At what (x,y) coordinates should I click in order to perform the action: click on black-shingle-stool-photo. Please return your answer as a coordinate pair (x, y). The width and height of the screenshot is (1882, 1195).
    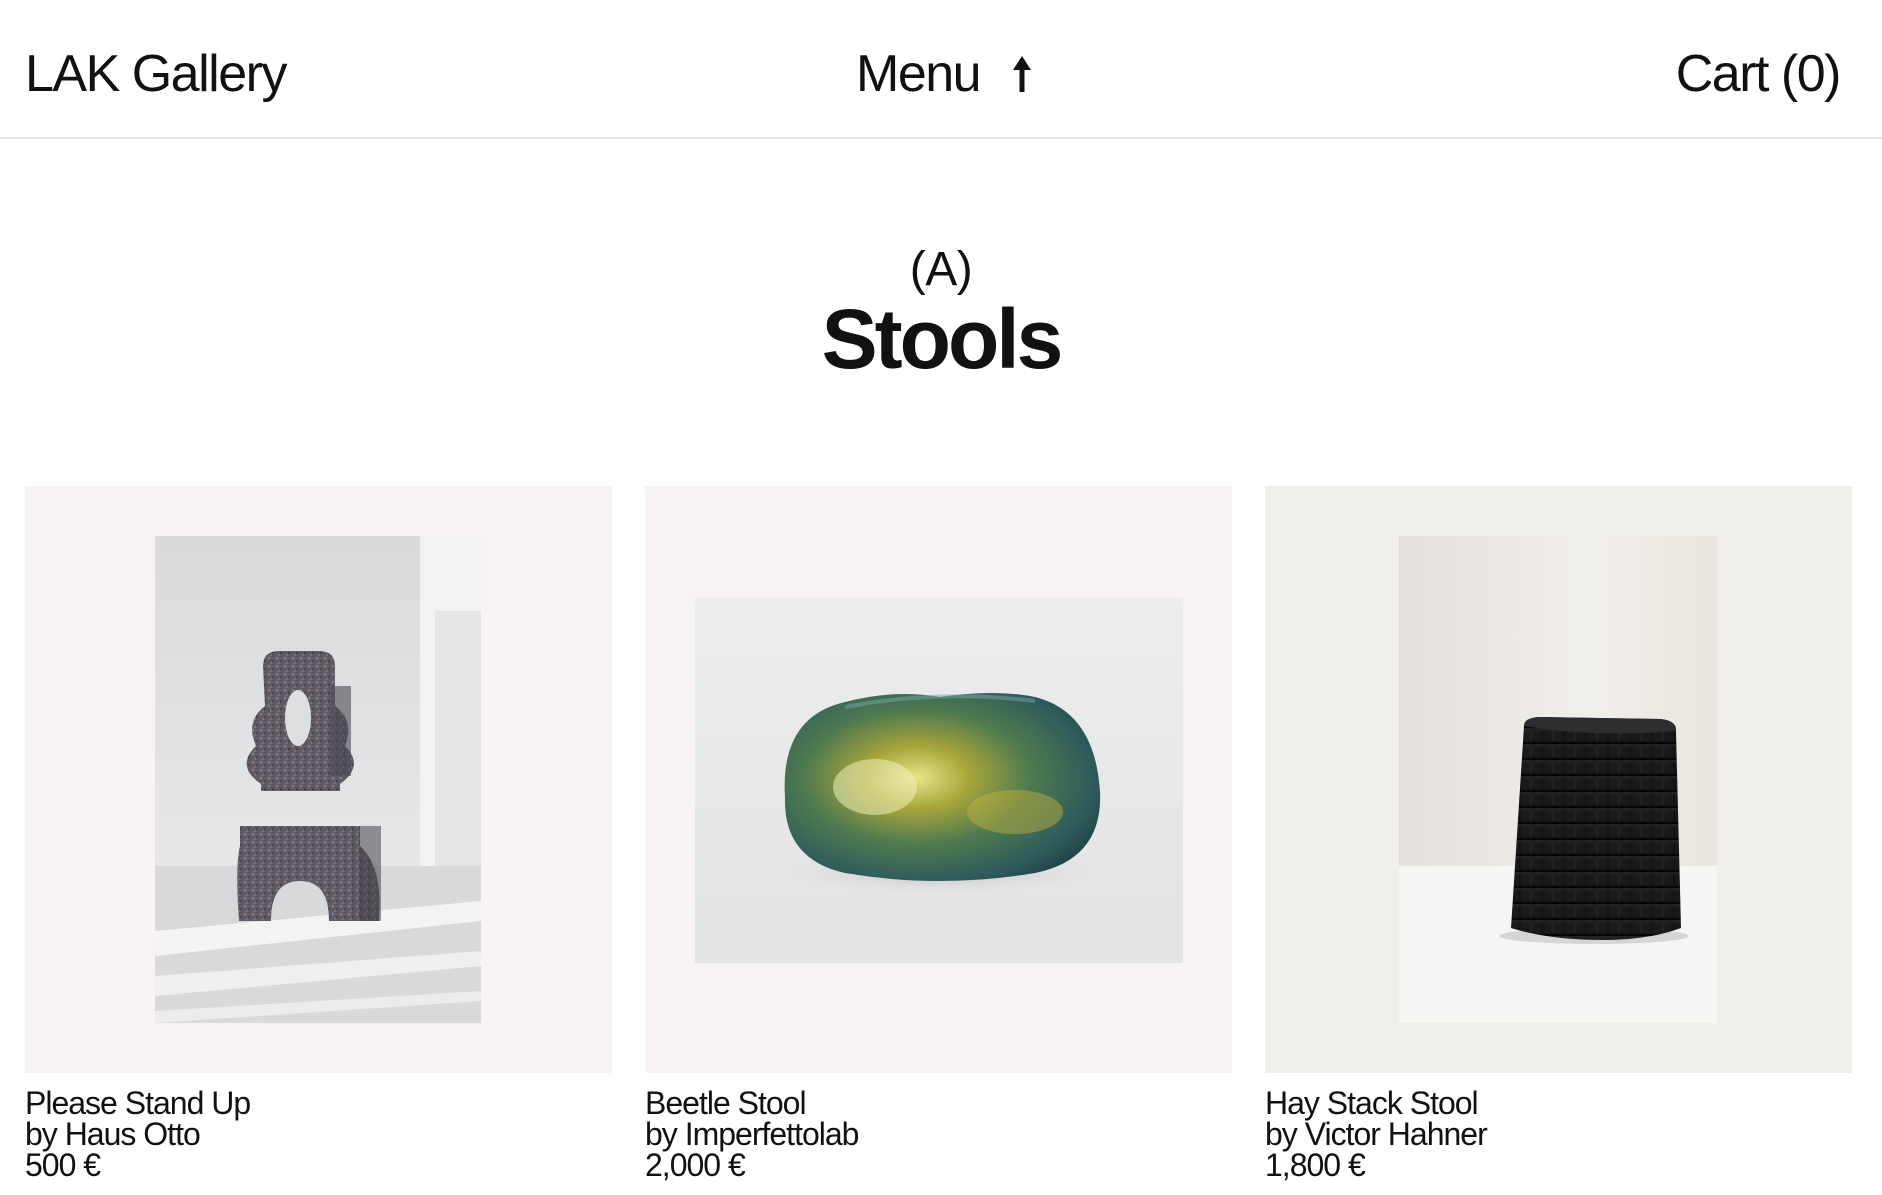
    Looking at the image, I should click on (1558, 779).